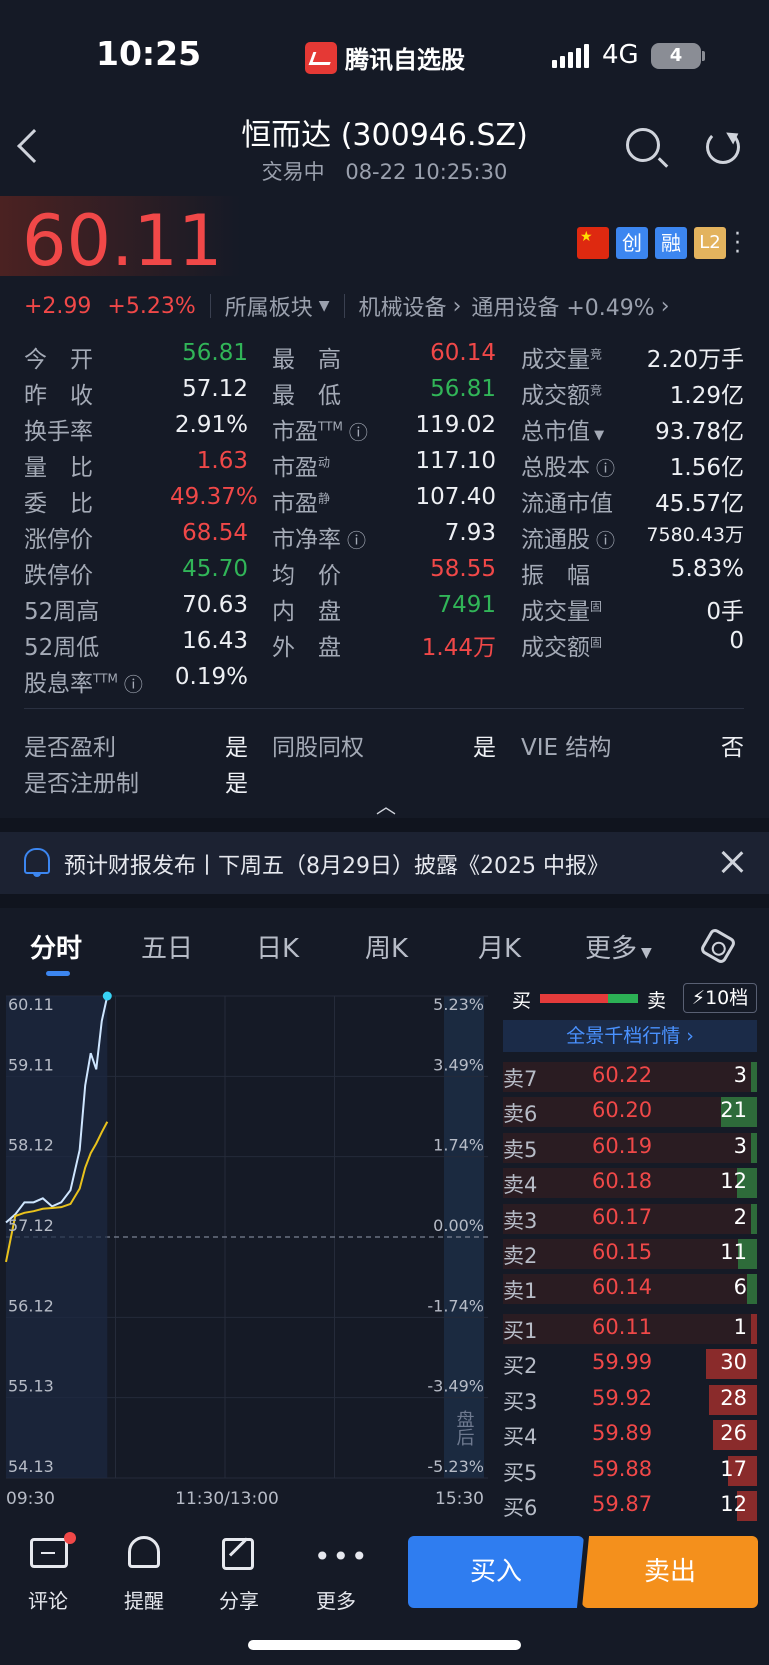 The width and height of the screenshot is (769, 1665). What do you see at coordinates (593, 243) in the screenshot?
I see `china-flag-icon: ★` at bounding box center [593, 243].